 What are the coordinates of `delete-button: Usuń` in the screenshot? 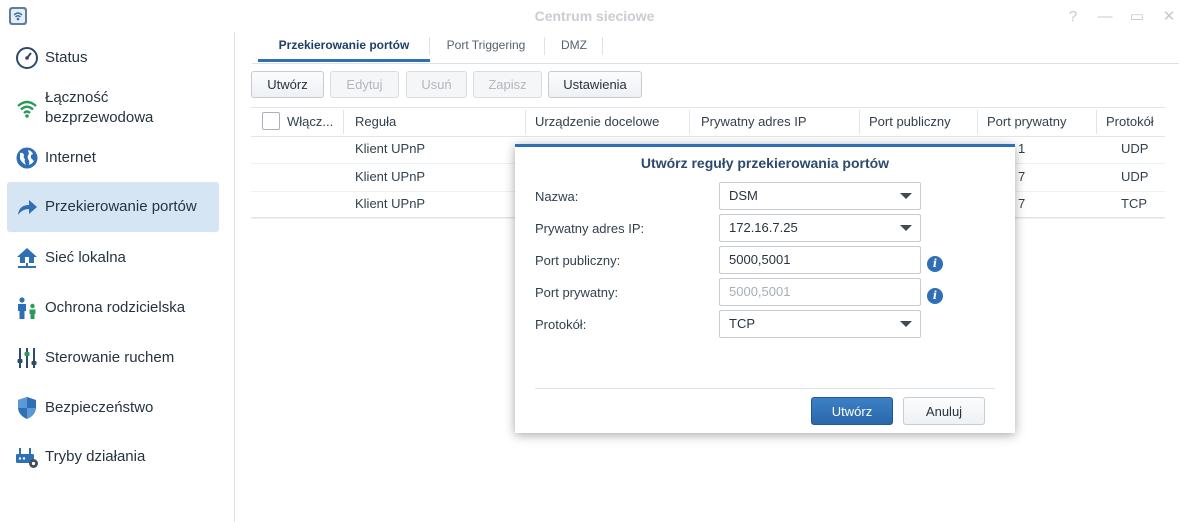 It's located at (436, 84).